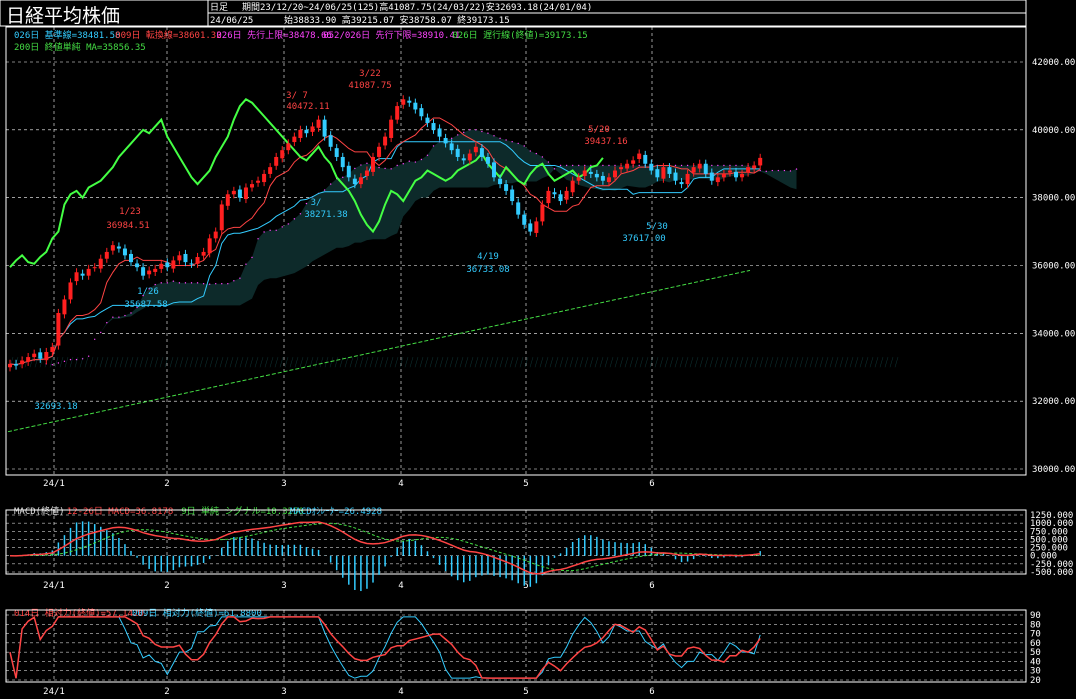  I want to click on date-label: 24/06/25, so click(231, 21).